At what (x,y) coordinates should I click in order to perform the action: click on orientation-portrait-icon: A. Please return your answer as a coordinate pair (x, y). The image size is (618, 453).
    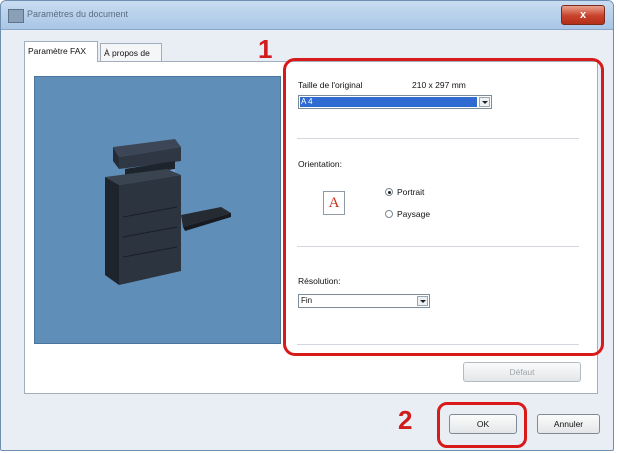
    Looking at the image, I should click on (334, 203).